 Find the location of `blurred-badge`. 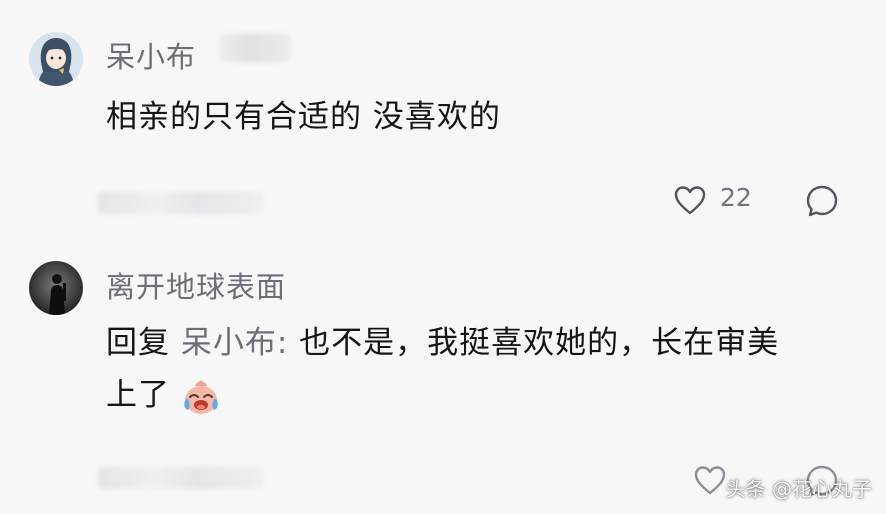

blurred-badge is located at coordinates (255, 48).